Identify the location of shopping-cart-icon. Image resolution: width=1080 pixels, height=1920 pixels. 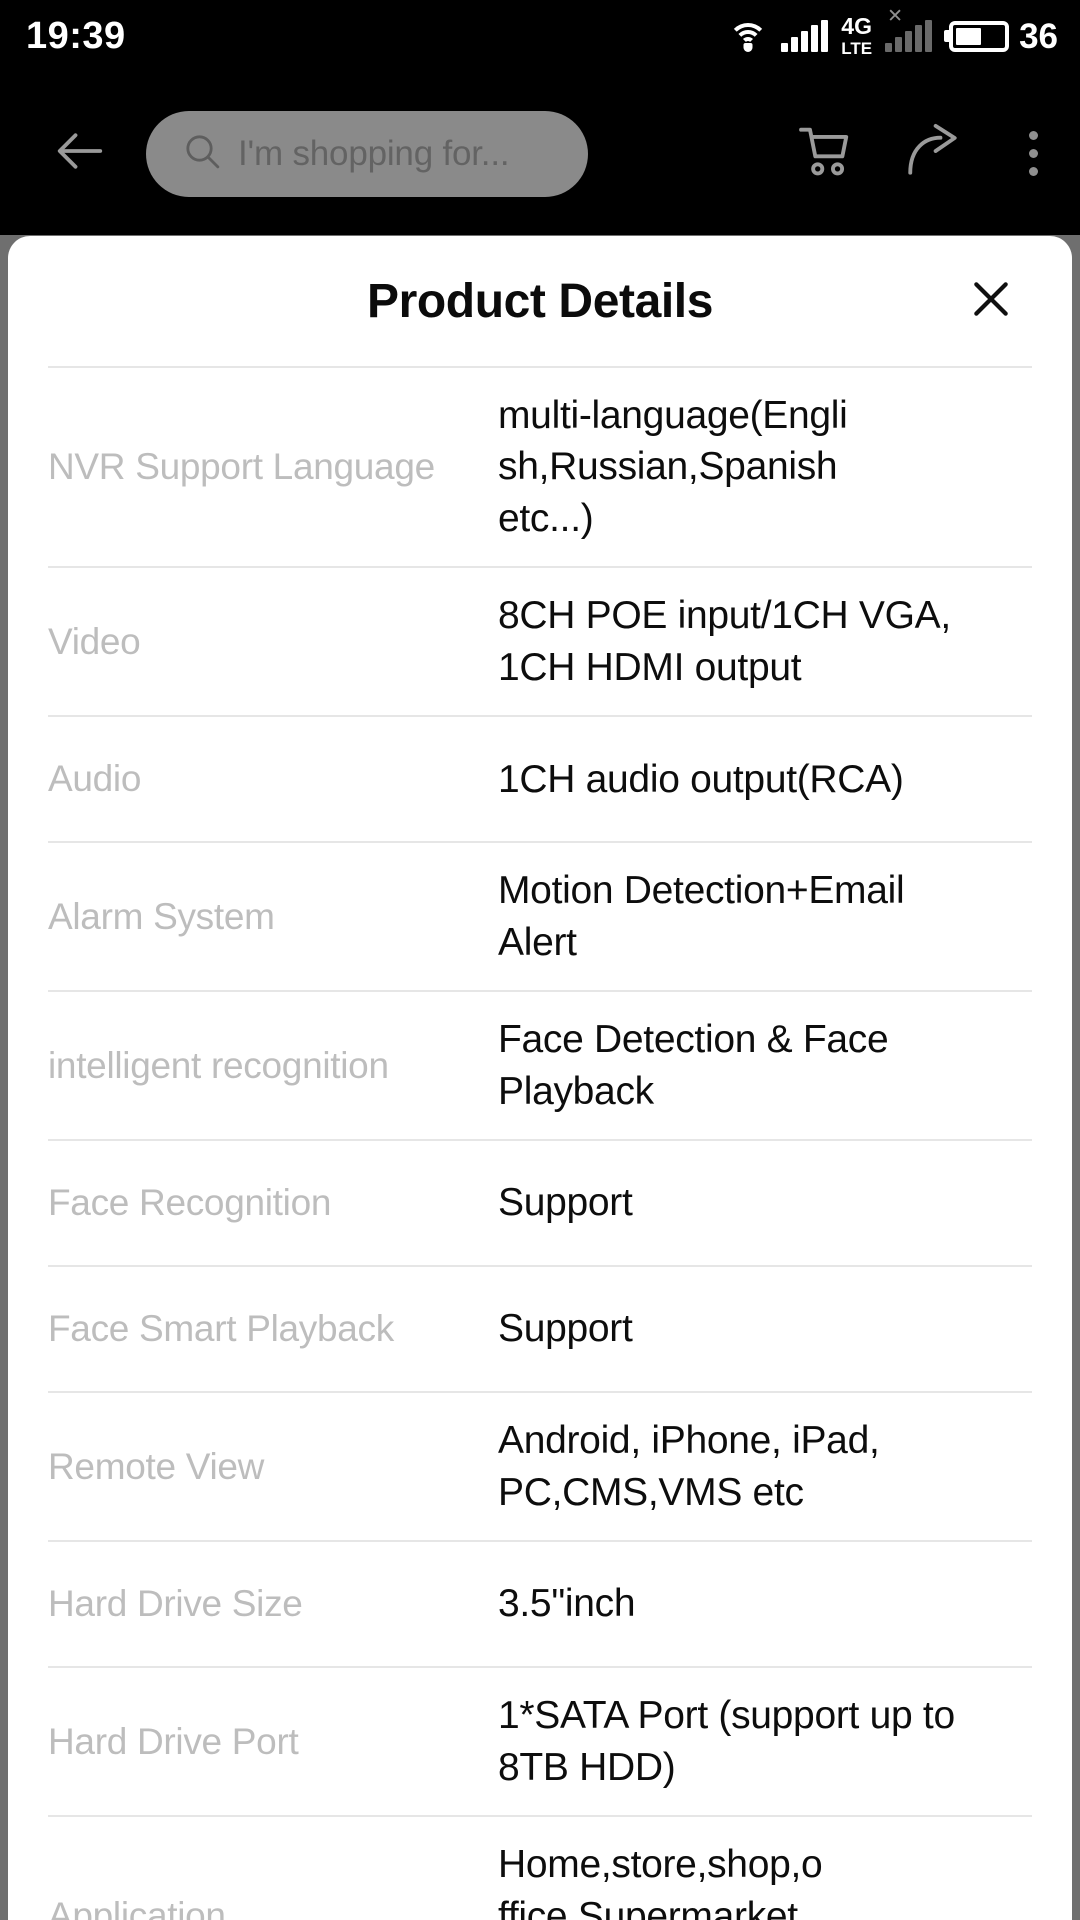
(824, 153).